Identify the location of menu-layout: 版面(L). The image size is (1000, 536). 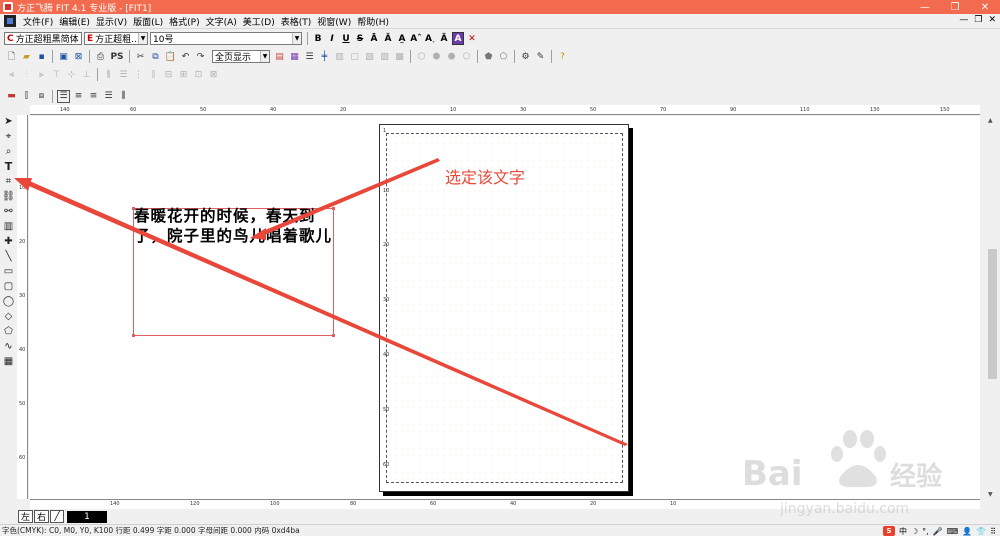
(148, 21).